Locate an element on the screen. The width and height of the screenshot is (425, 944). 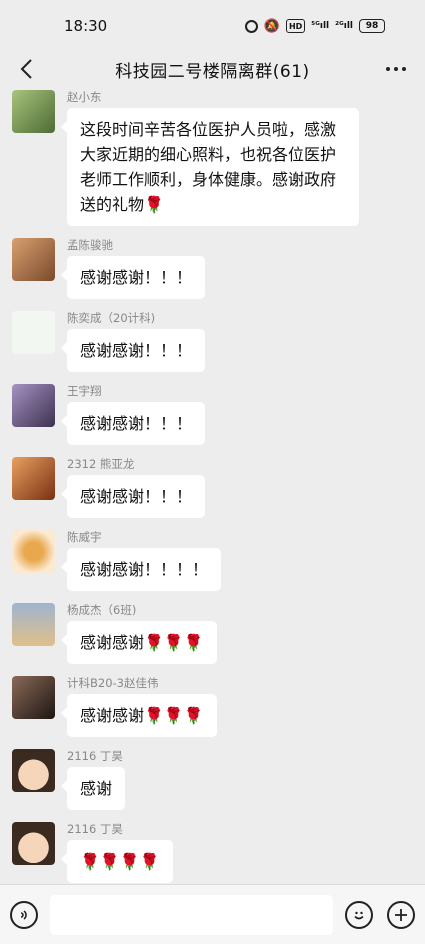
emoji-button is located at coordinates (359, 914).